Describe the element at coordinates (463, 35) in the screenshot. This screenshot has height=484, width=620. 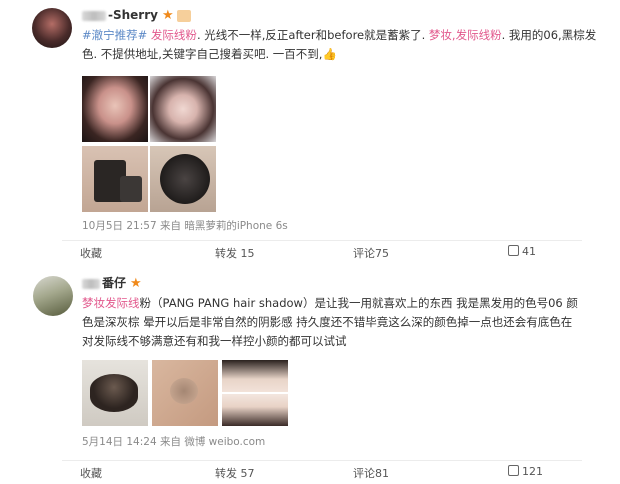
I see `keyword-link: 梦妆,发际线粉` at that location.